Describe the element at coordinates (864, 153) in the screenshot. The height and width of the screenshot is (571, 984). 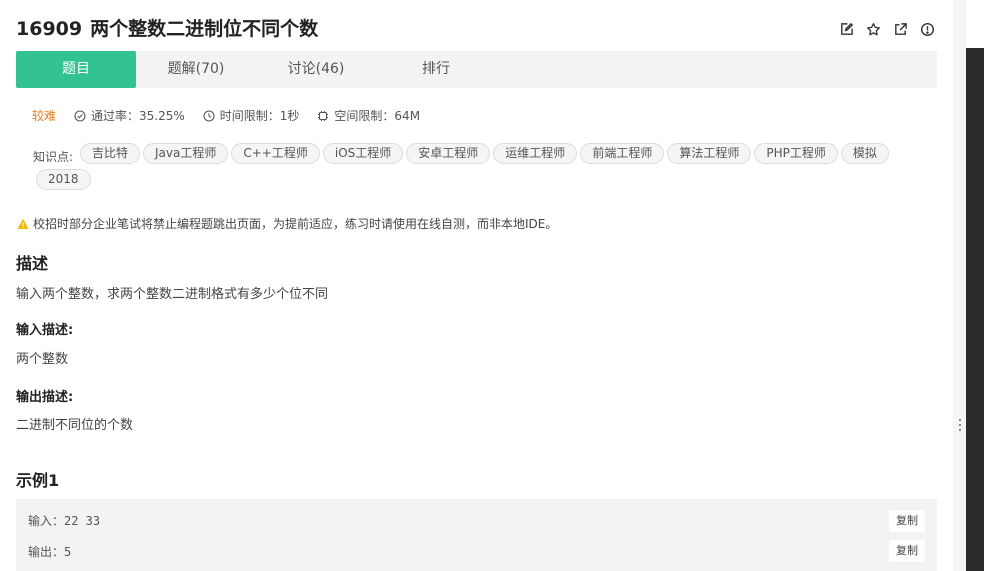
I see `tag-item: 模拟` at that location.